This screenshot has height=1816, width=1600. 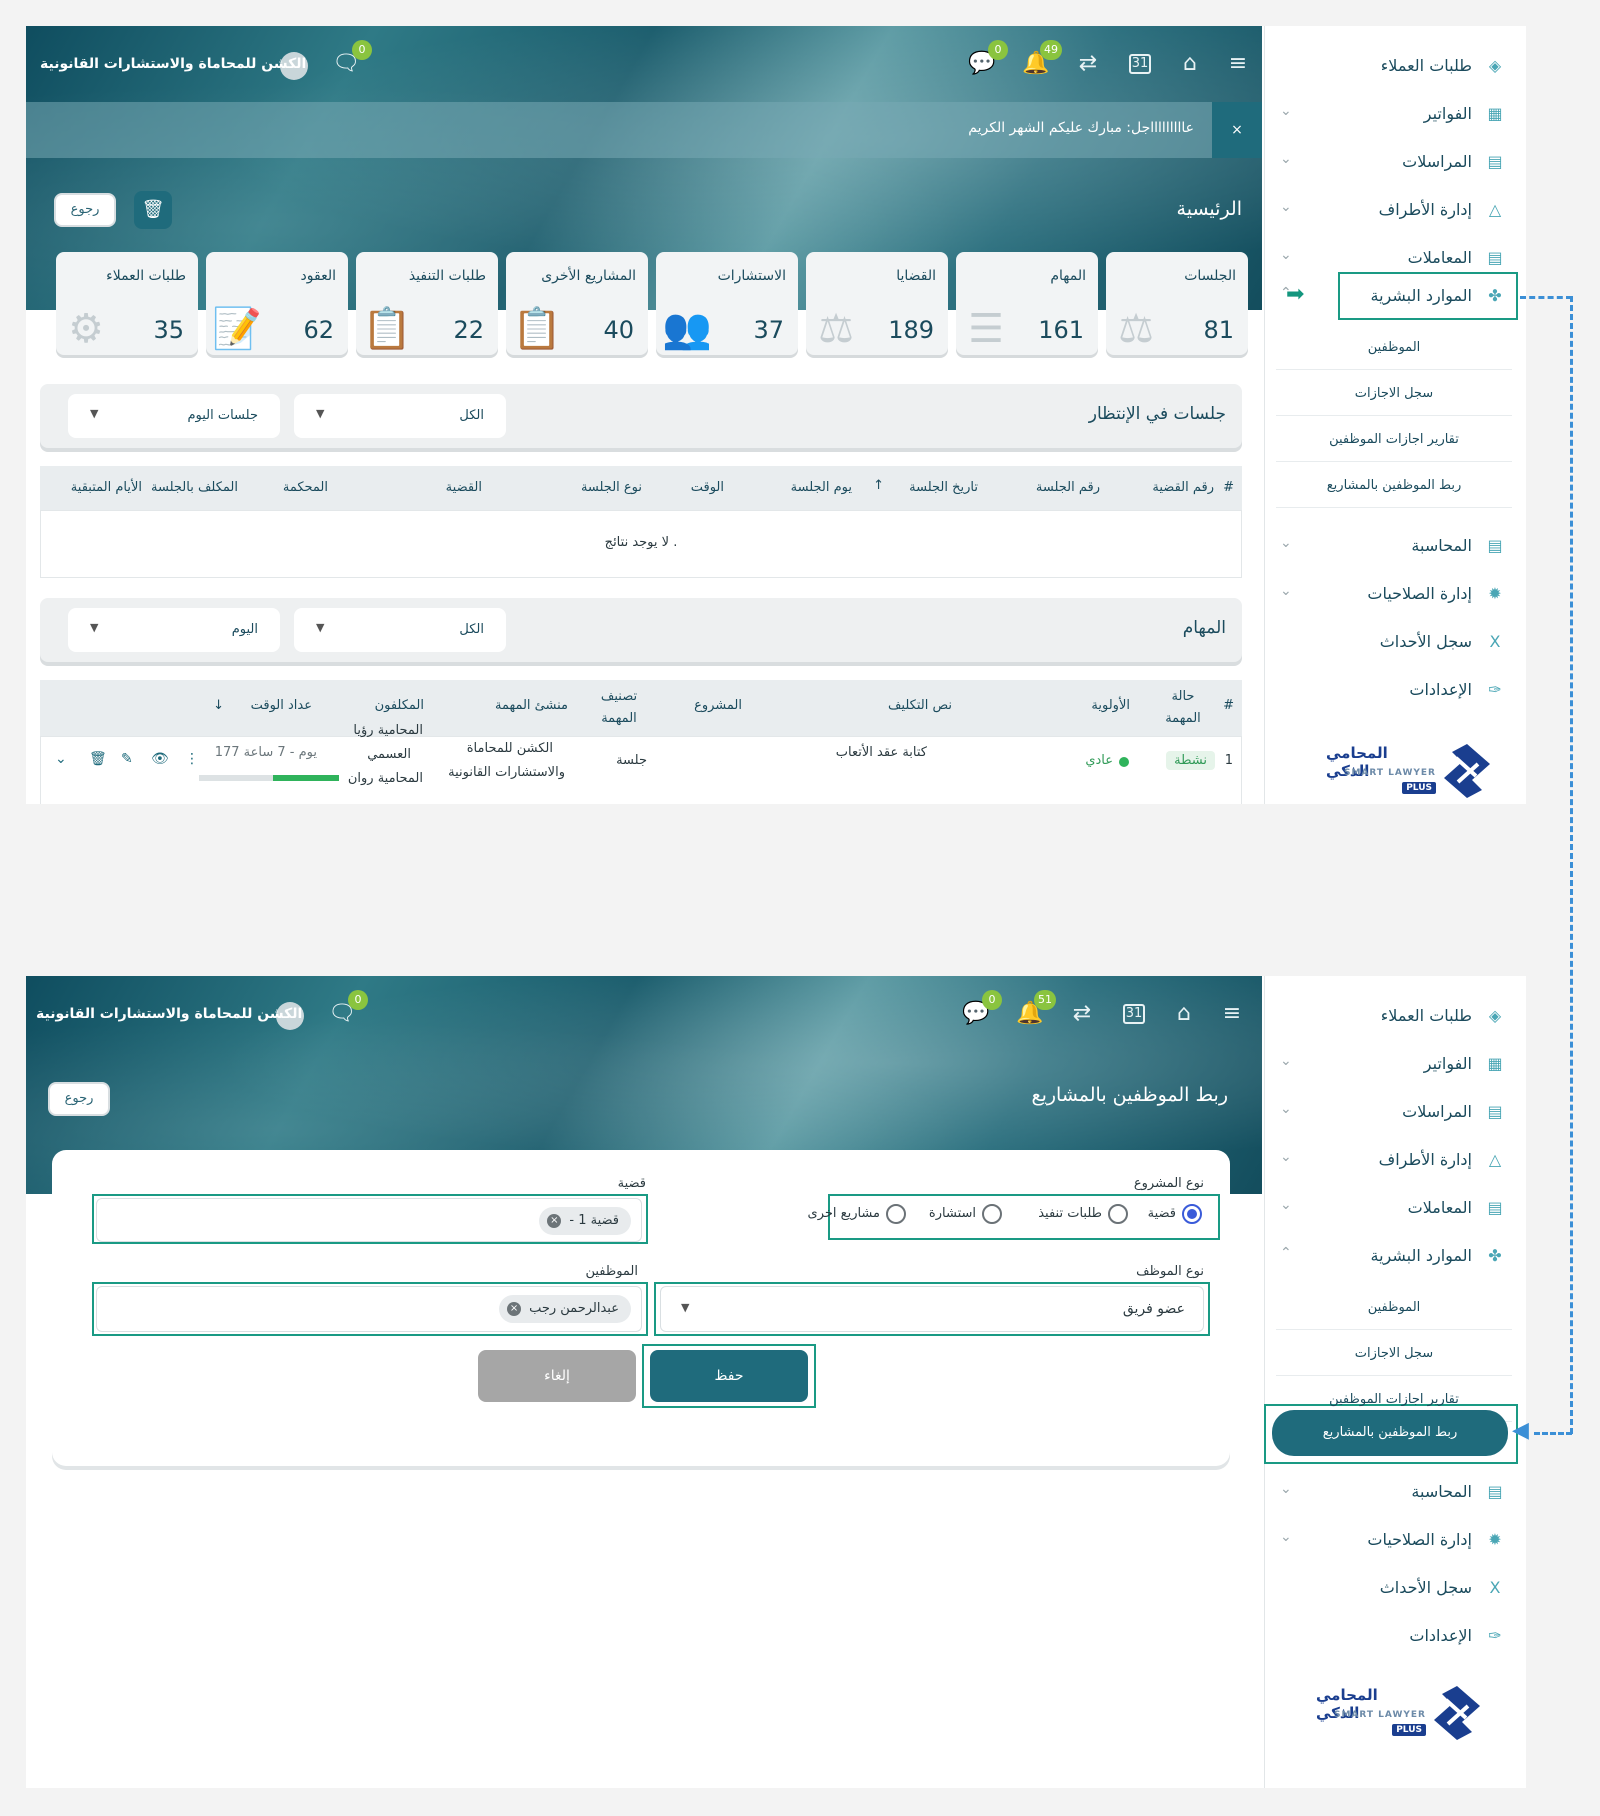 What do you see at coordinates (531, 705) in the screenshot?
I see `column-header: منشئ المهمة` at bounding box center [531, 705].